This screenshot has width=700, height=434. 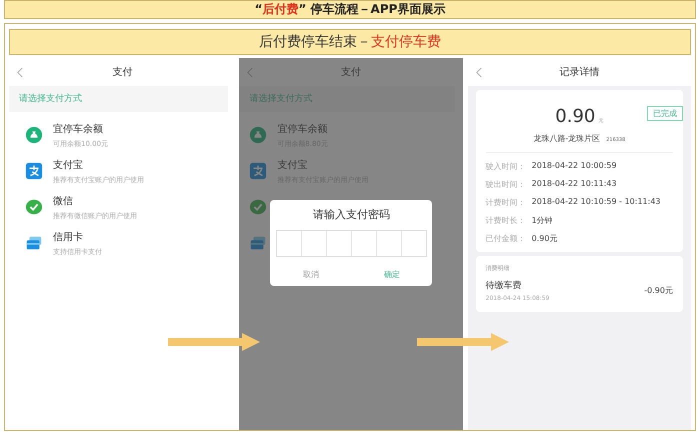 What do you see at coordinates (95, 201) in the screenshot?
I see `method-title: 微信` at bounding box center [95, 201].